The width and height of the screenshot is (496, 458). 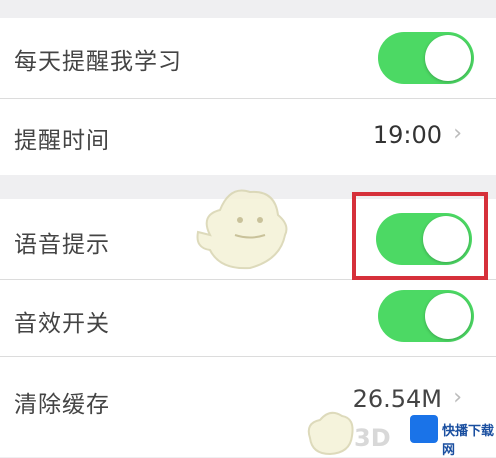 I want to click on voice-prompt-label: 语音提示, so click(x=62, y=245).